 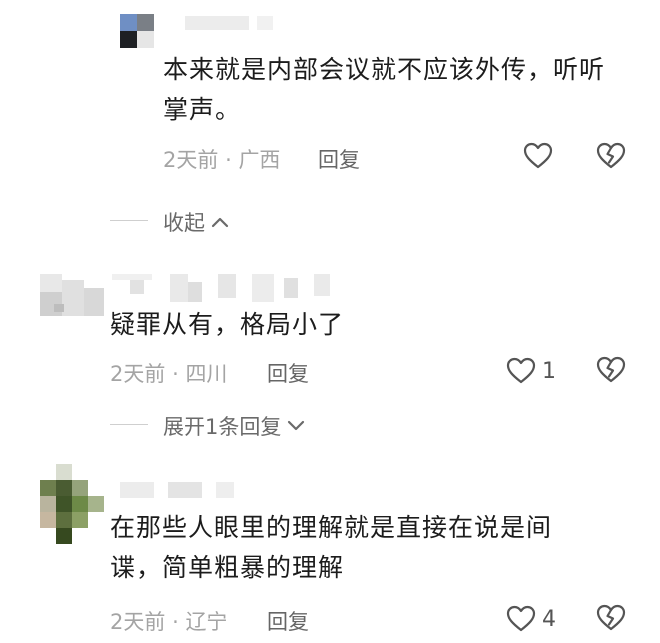 I want to click on collapse-replies-button: 收起, so click(x=196, y=222).